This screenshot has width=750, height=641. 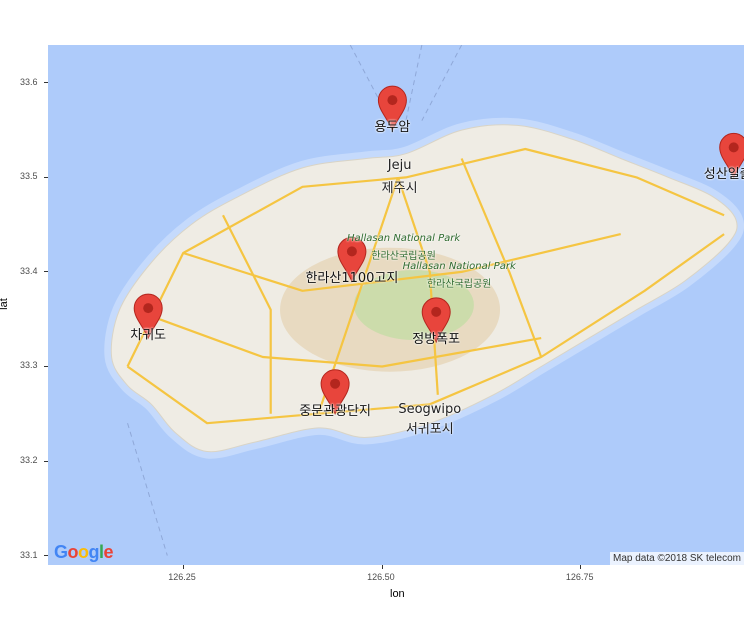 I want to click on logo-letter: g, so click(x=94, y=552).